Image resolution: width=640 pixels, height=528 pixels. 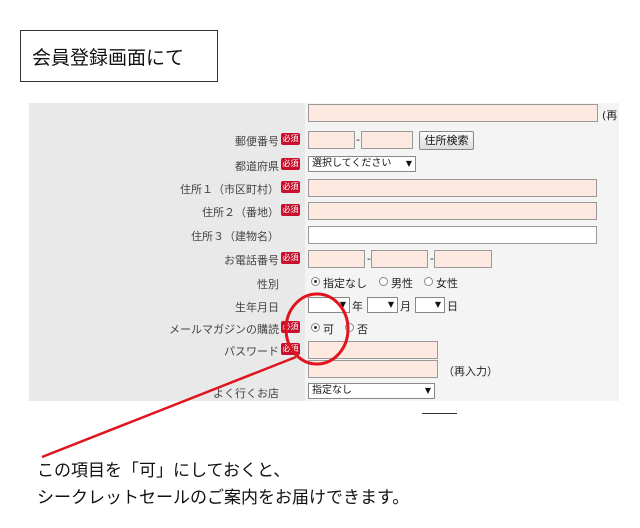 I want to click on note-line-1: この項目を「可」にしておくと、, so click(x=164, y=471).